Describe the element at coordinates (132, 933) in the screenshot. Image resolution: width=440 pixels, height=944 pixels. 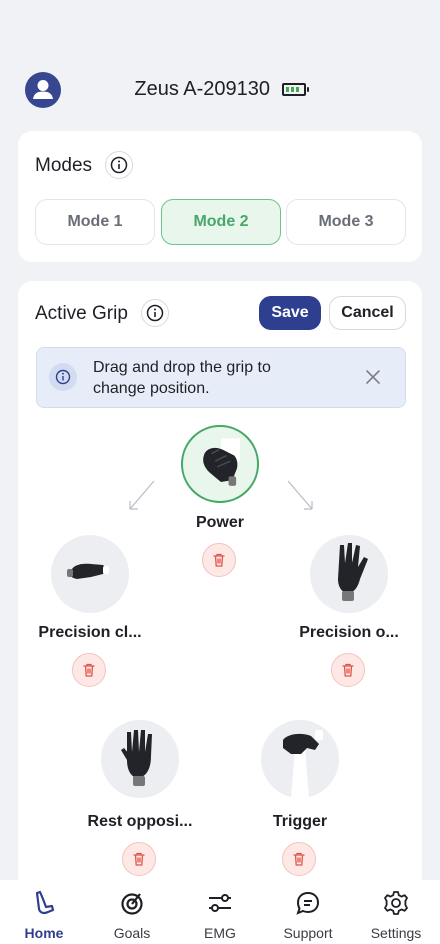
I see `nav-goals-label: Goals` at that location.